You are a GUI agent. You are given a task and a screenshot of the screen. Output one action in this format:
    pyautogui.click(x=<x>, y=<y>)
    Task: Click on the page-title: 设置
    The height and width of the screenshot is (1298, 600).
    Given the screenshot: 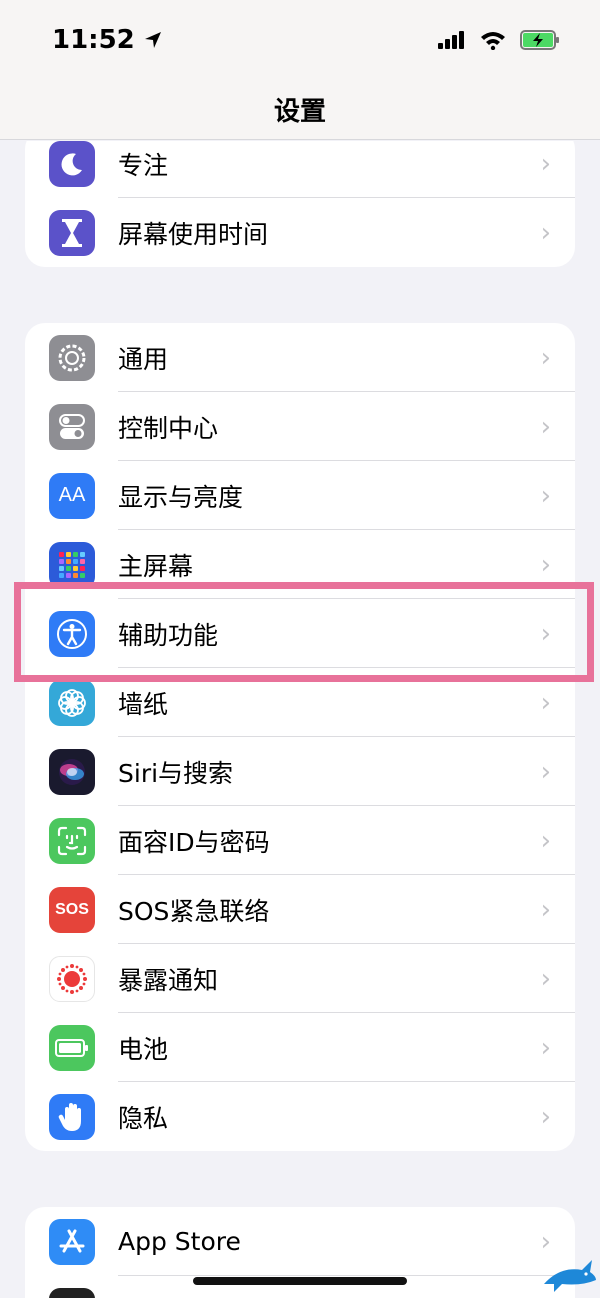 What is the action you would take?
    pyautogui.click(x=299, y=112)
    